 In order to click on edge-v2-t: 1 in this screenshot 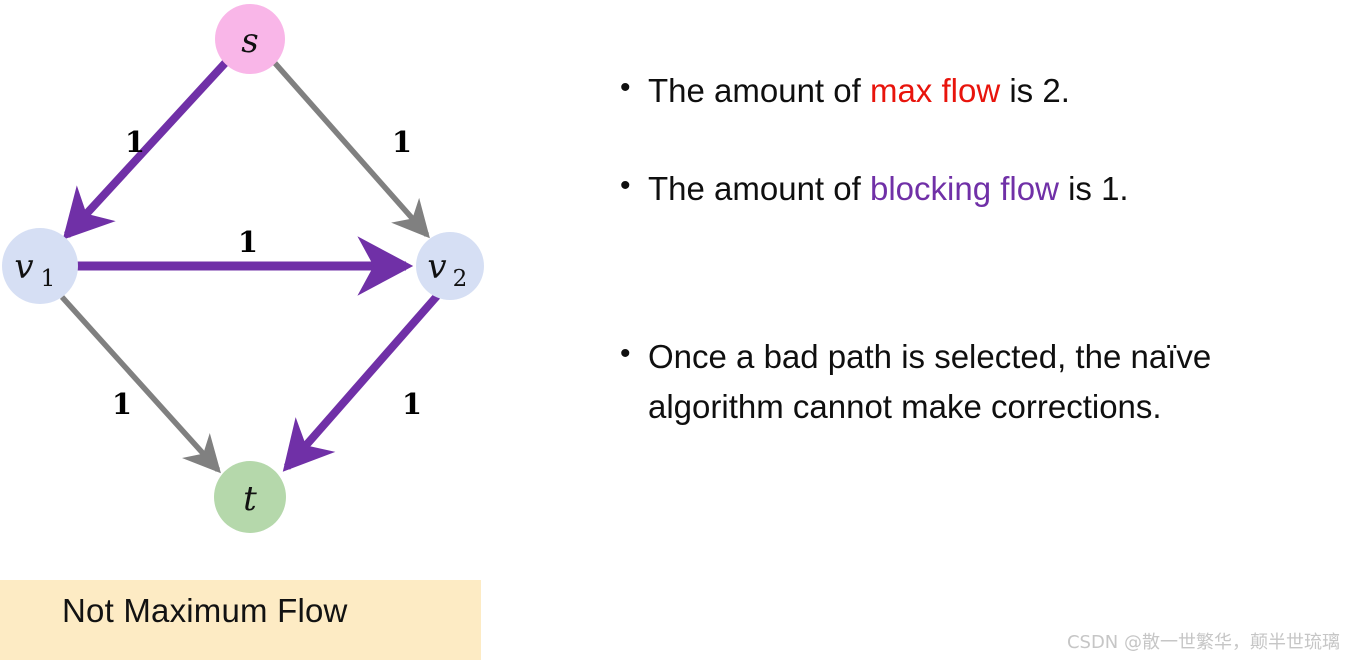, I will do `click(361, 382)`.